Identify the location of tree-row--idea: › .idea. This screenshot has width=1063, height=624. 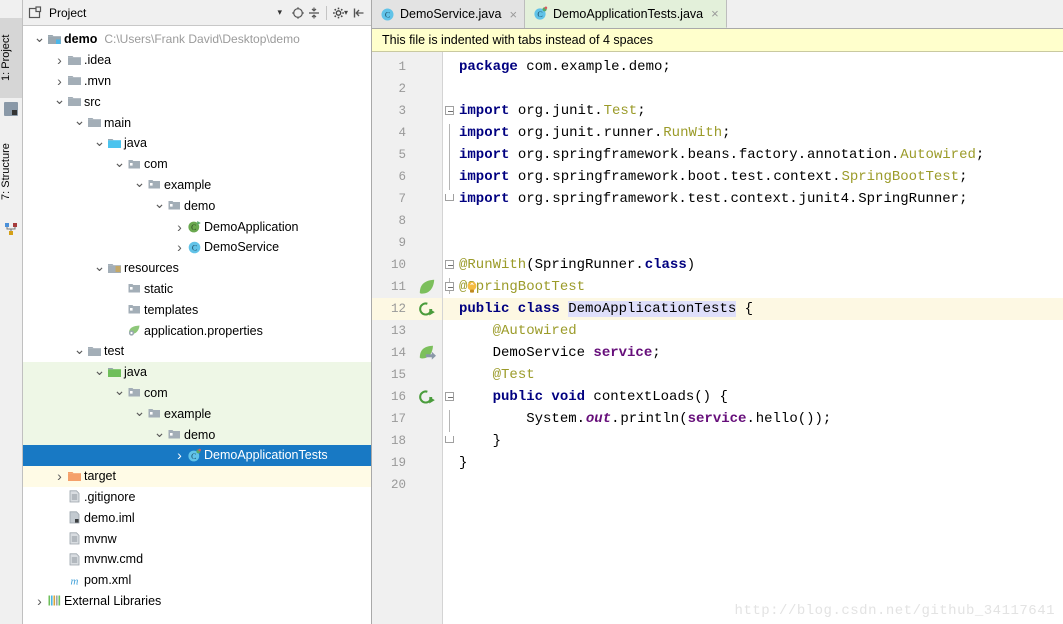
(197, 60).